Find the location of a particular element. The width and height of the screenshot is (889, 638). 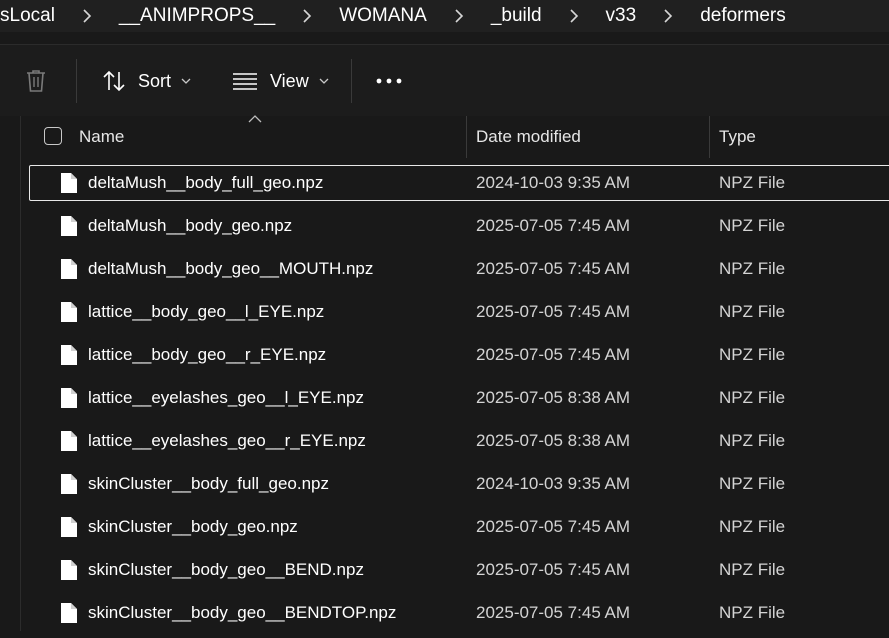

sort-button: Sort is located at coordinates (146, 81).